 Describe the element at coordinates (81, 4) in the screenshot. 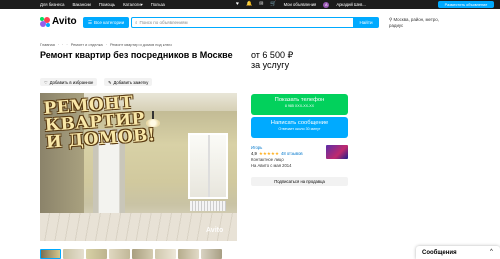

I see `link-vacancies: Вакансии` at that location.